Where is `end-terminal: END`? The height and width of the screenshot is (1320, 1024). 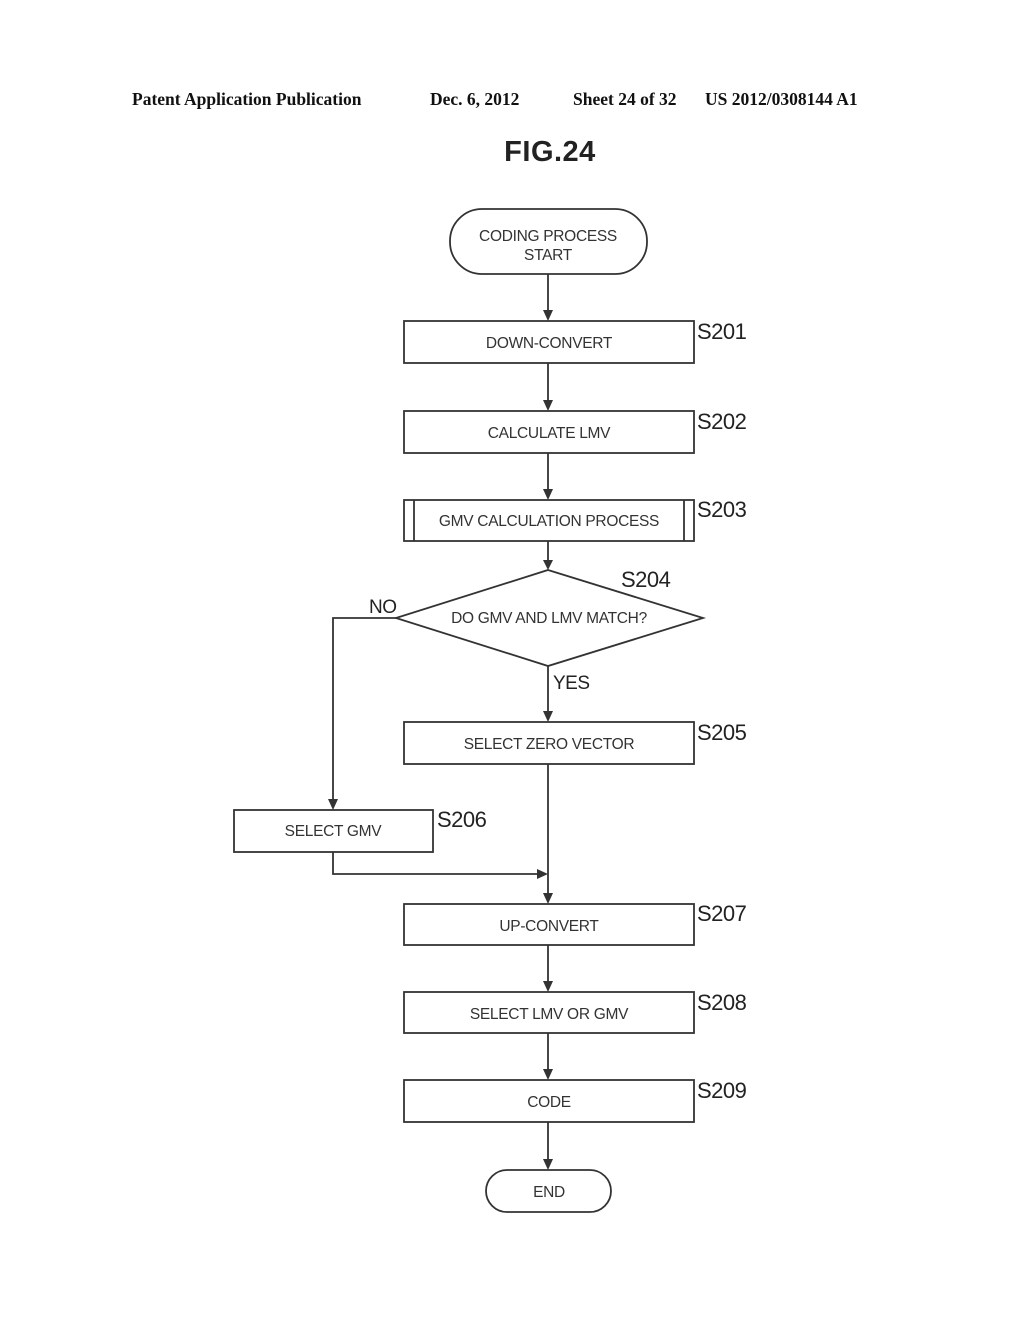
end-terminal: END is located at coordinates (548, 1191).